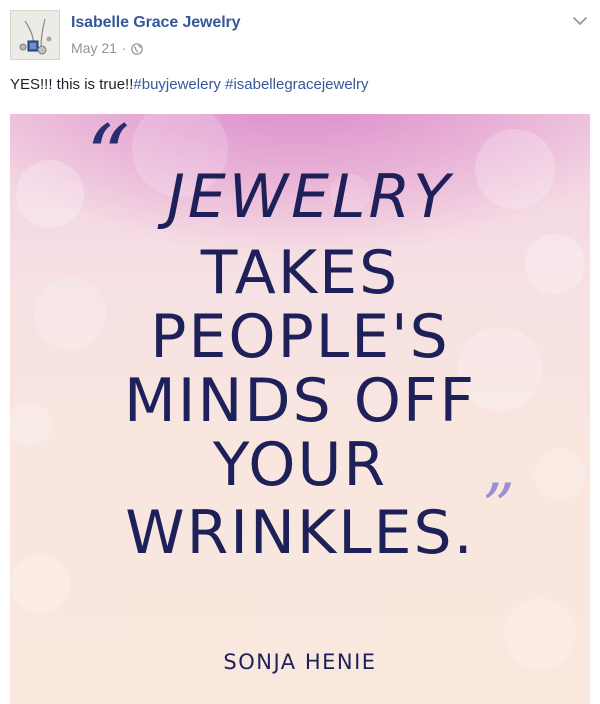 Image resolution: width=600 pixels, height=704 pixels. Describe the element at coordinates (136, 48) in the screenshot. I see `globe-icon` at that location.